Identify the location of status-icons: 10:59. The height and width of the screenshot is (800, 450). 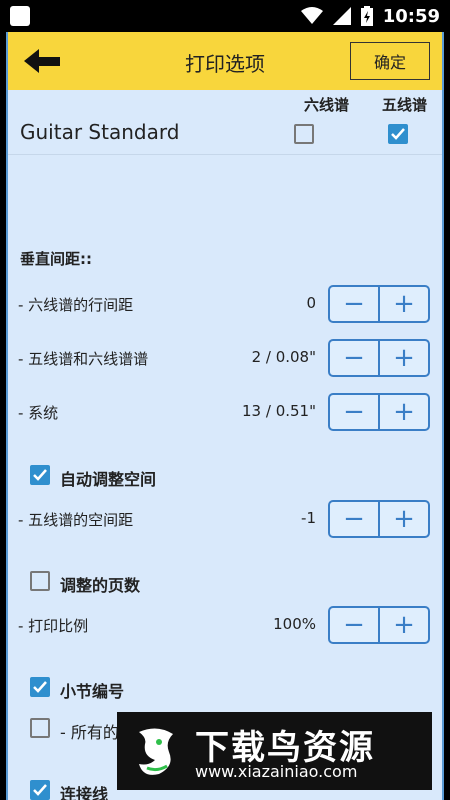
(370, 16).